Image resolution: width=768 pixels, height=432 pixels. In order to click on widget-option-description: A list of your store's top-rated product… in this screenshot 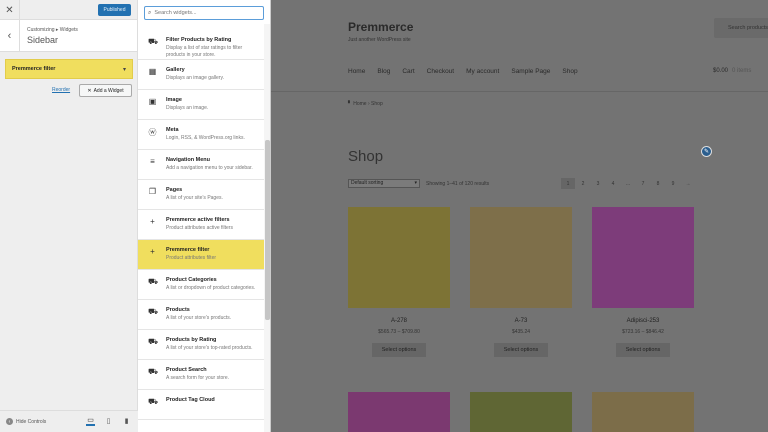, I will do `click(209, 348)`.